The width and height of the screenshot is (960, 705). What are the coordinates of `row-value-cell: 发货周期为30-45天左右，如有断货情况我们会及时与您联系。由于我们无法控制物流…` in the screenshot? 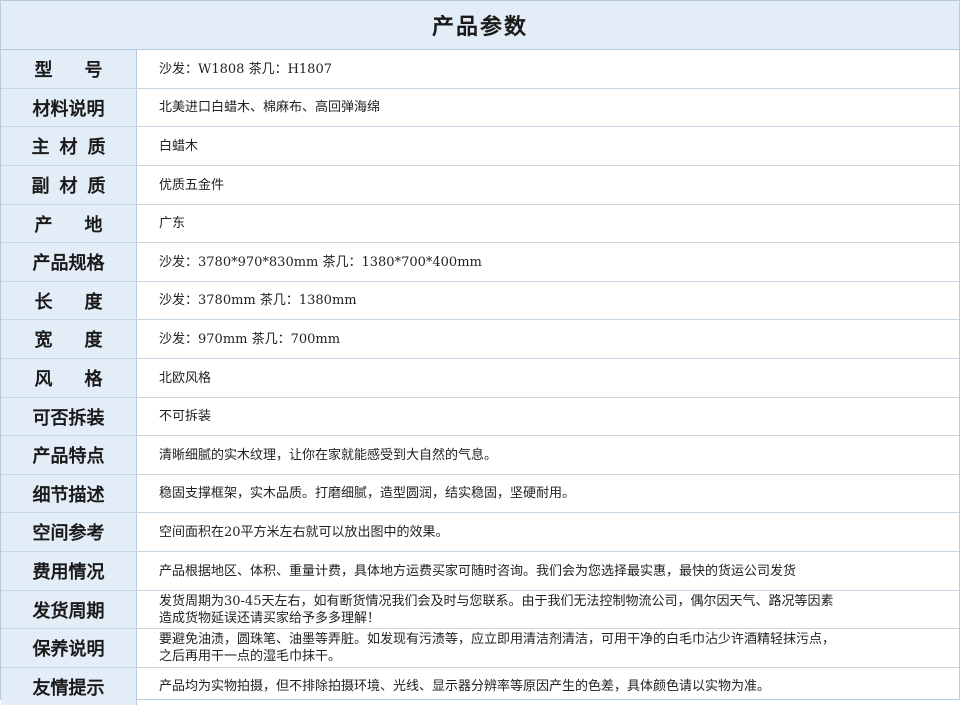 It's located at (548, 609).